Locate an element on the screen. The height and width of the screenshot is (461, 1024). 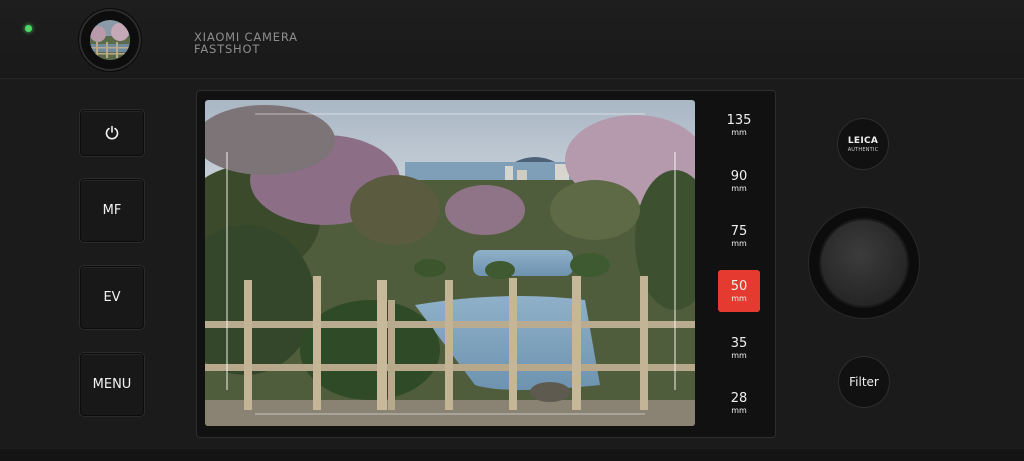
app-brand: XIAOMI CAMERA FASTSHOT is located at coordinates (246, 43).